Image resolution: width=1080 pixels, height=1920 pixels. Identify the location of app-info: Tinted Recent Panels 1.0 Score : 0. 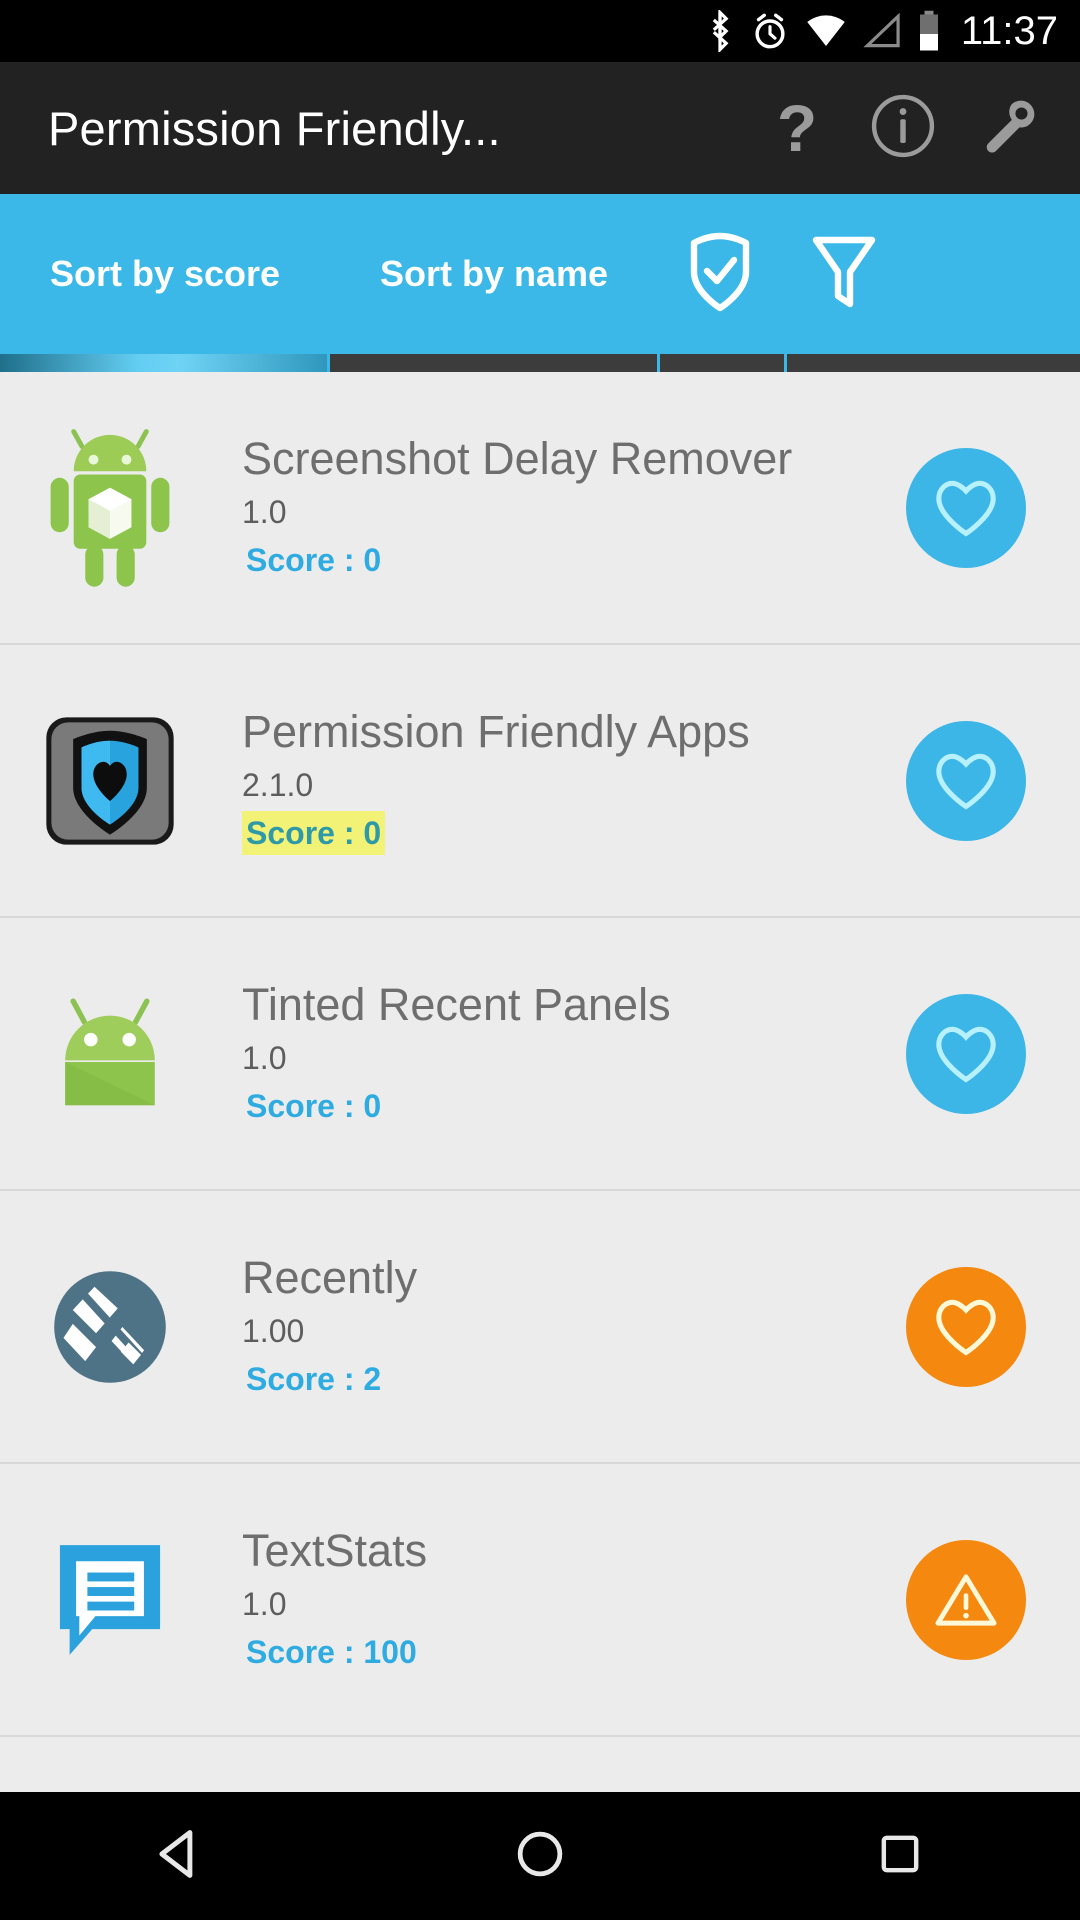
(548, 1053).